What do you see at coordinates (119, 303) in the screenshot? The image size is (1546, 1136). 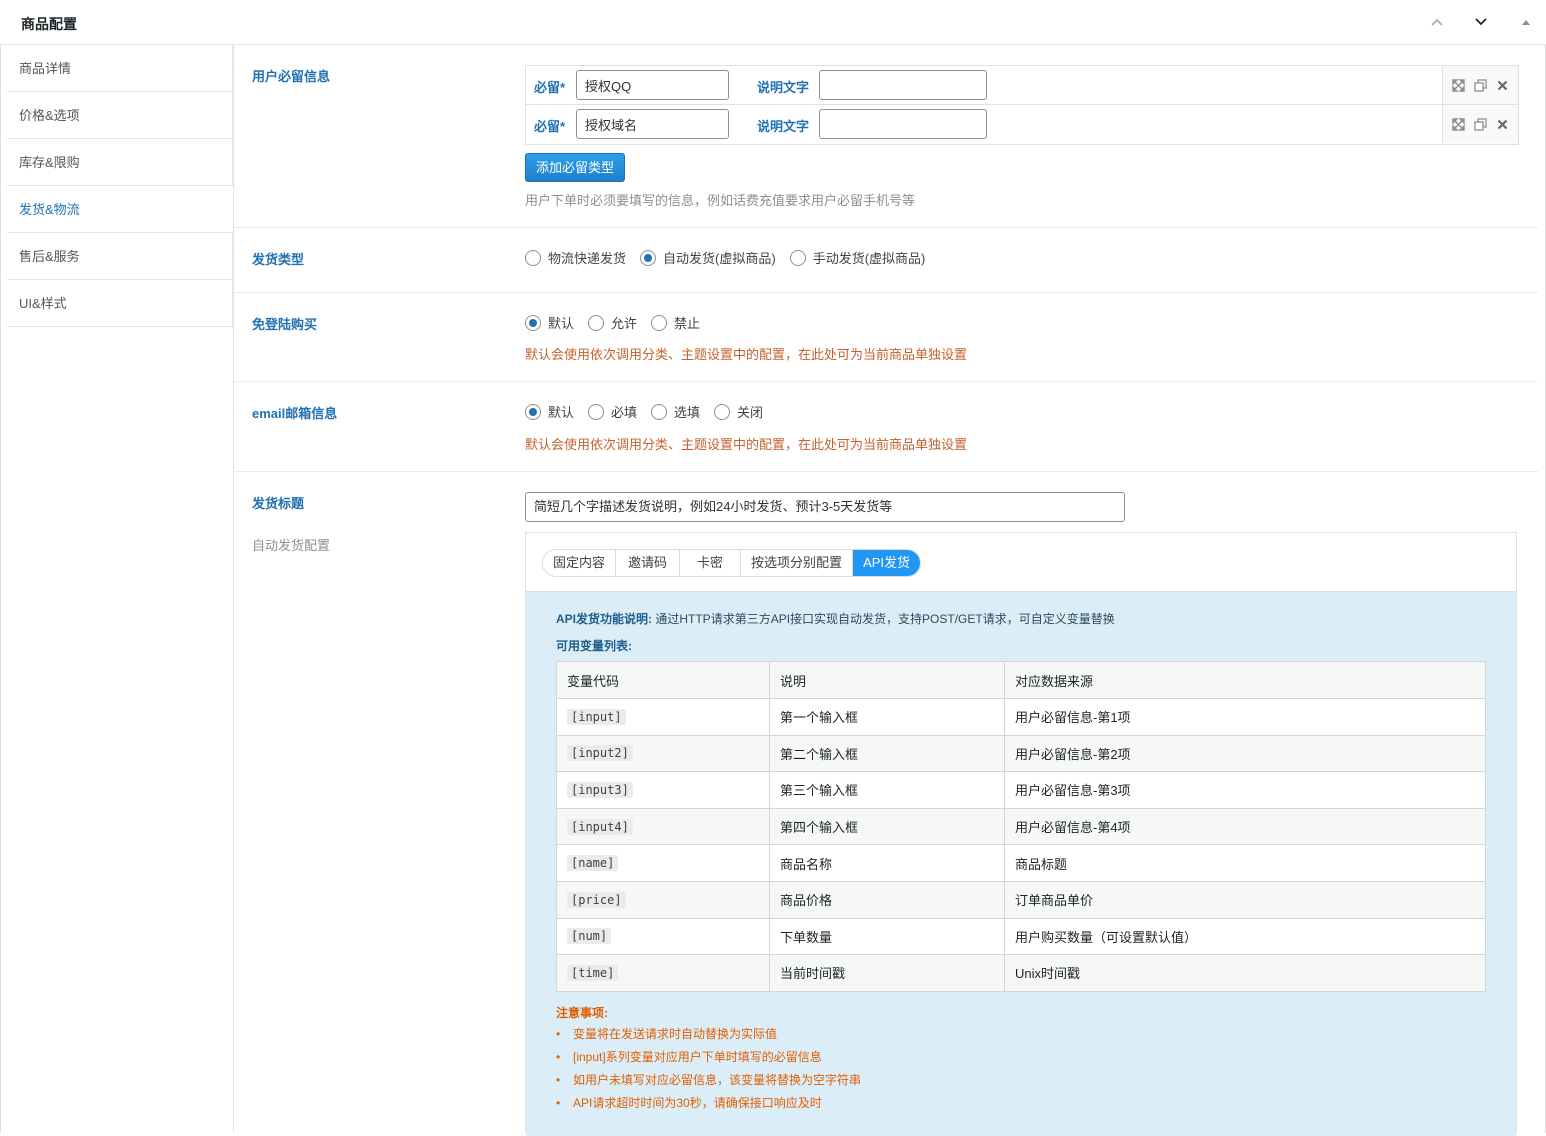 I see `sidebar-item-ui: UI&样式` at bounding box center [119, 303].